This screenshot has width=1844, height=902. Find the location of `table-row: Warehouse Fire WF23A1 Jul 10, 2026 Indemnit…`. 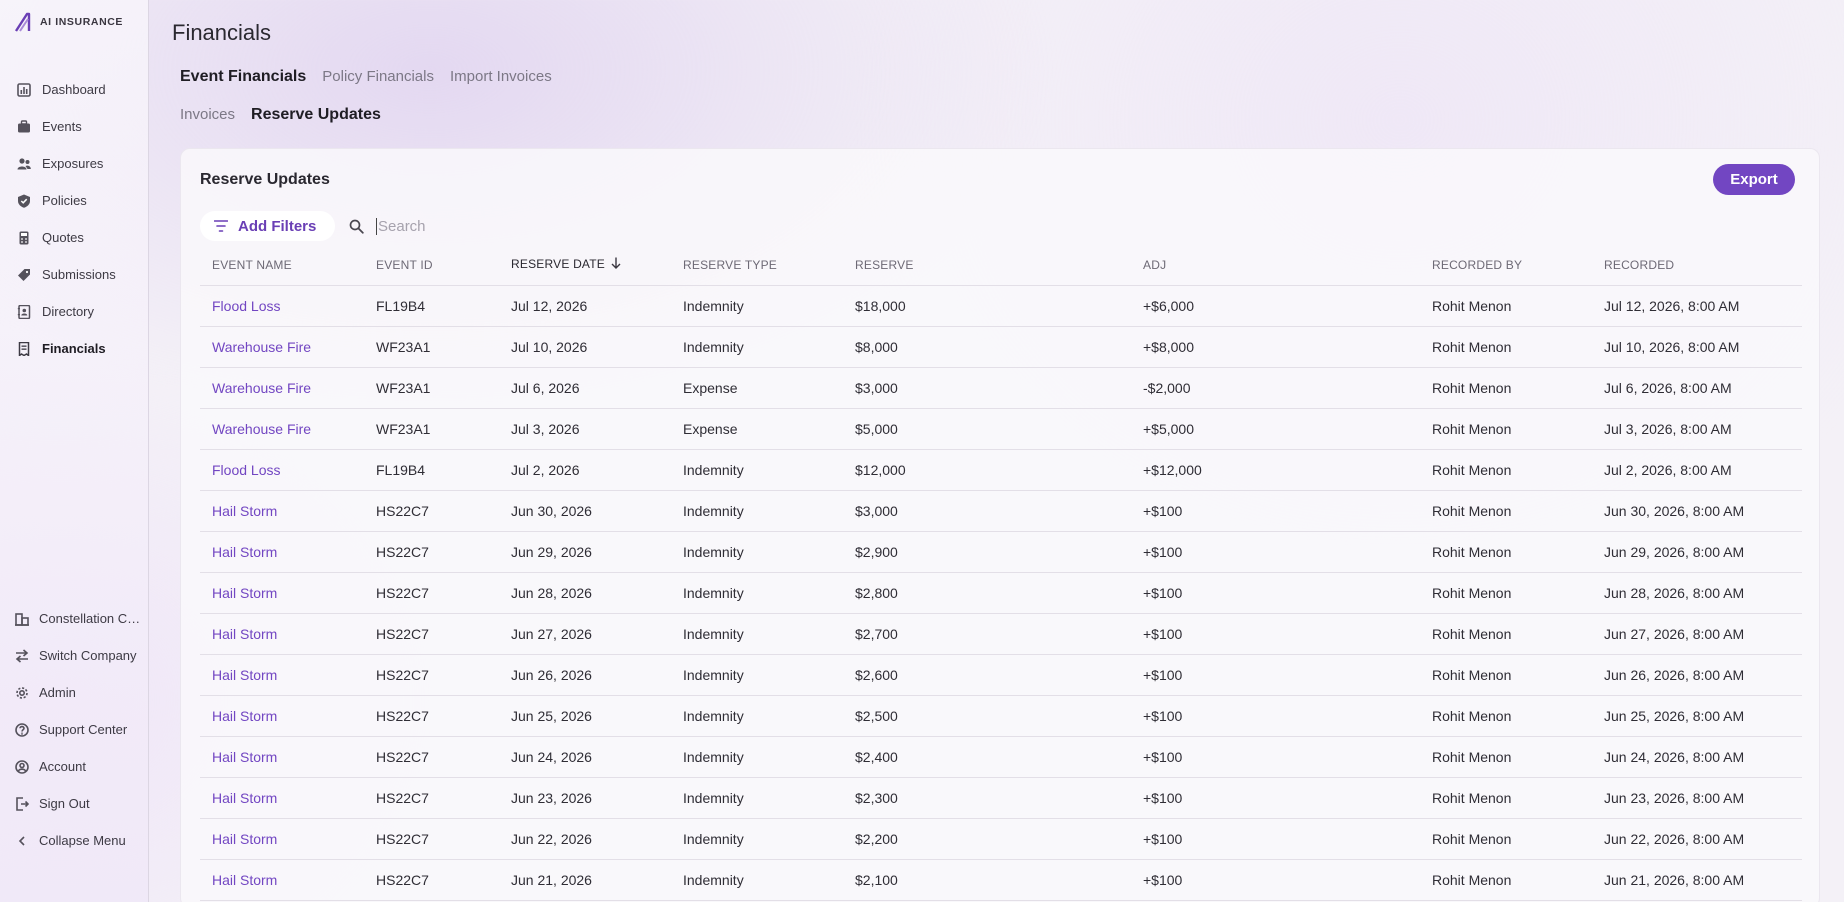

table-row: Warehouse Fire WF23A1 Jul 10, 2026 Indemnit… is located at coordinates (1001, 347).